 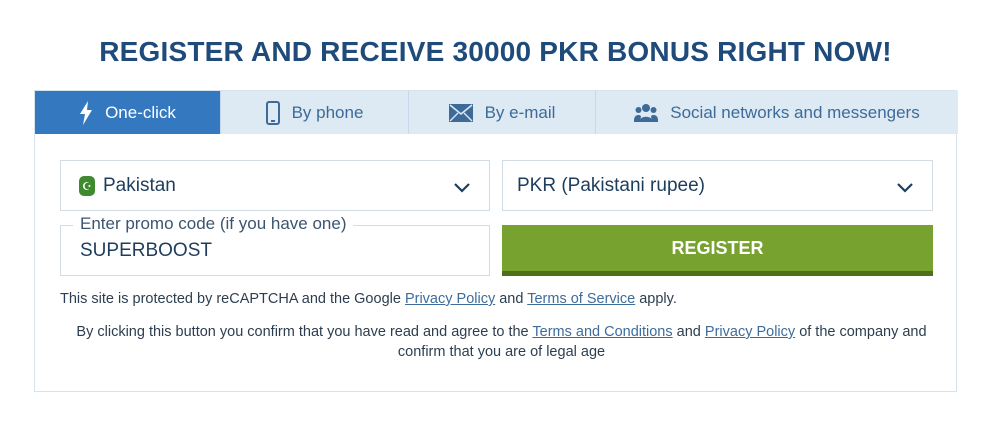 I want to click on tab-social-networks: Social networks and messengers, so click(x=777, y=112).